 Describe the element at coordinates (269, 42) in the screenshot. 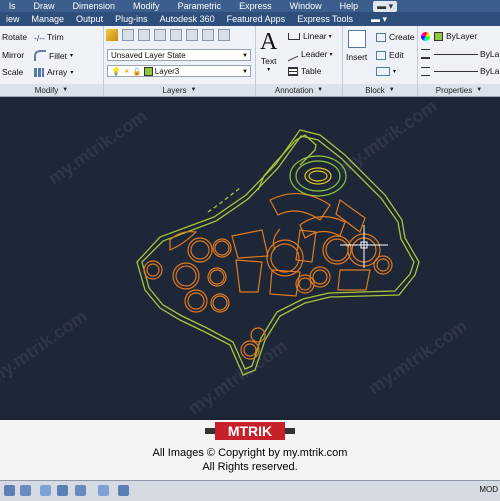

I see `text-icon: A` at that location.